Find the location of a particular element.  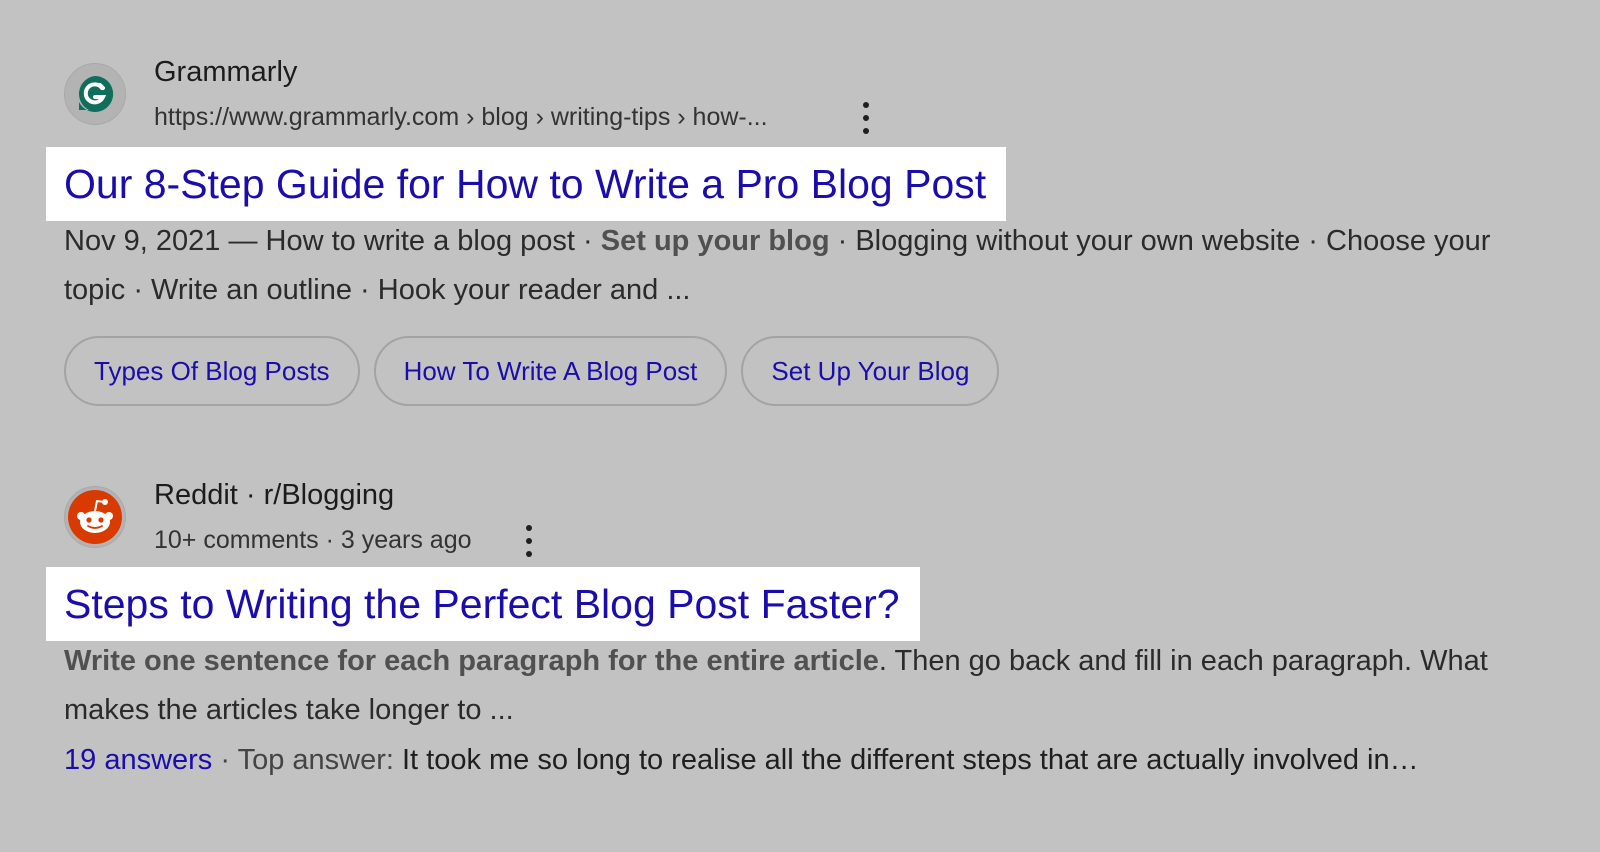

reddit-logo-icon is located at coordinates (95, 517).